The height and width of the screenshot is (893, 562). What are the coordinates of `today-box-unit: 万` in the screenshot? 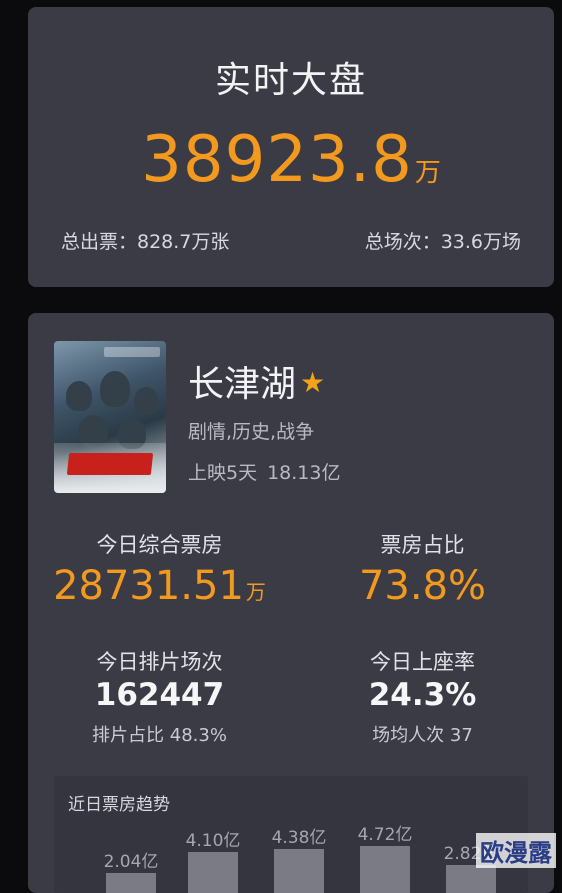 It's located at (255, 592).